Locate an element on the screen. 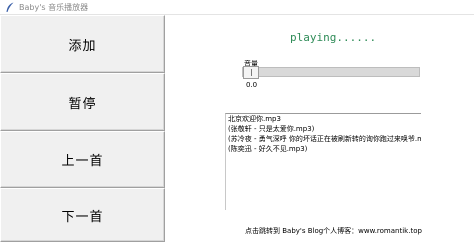 The height and width of the screenshot is (242, 474). volume-value: 0.0 is located at coordinates (252, 85).